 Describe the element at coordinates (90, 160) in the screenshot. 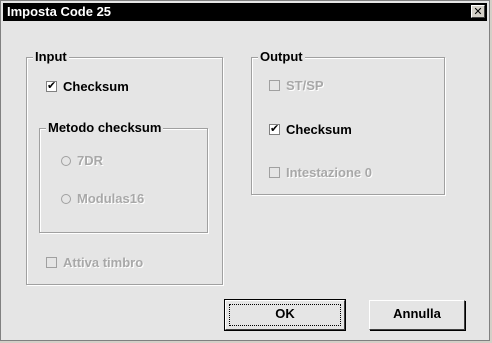

I see `radio-7dr-label: 7DR` at that location.